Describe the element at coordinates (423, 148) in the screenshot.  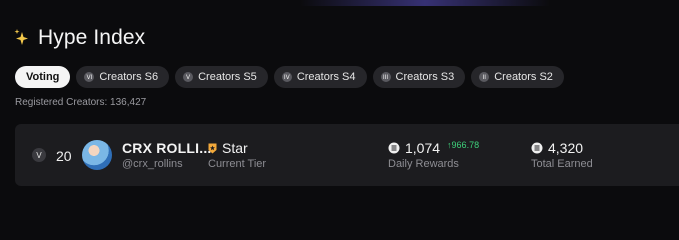
I see `daily-rewards-value: 1,074` at that location.